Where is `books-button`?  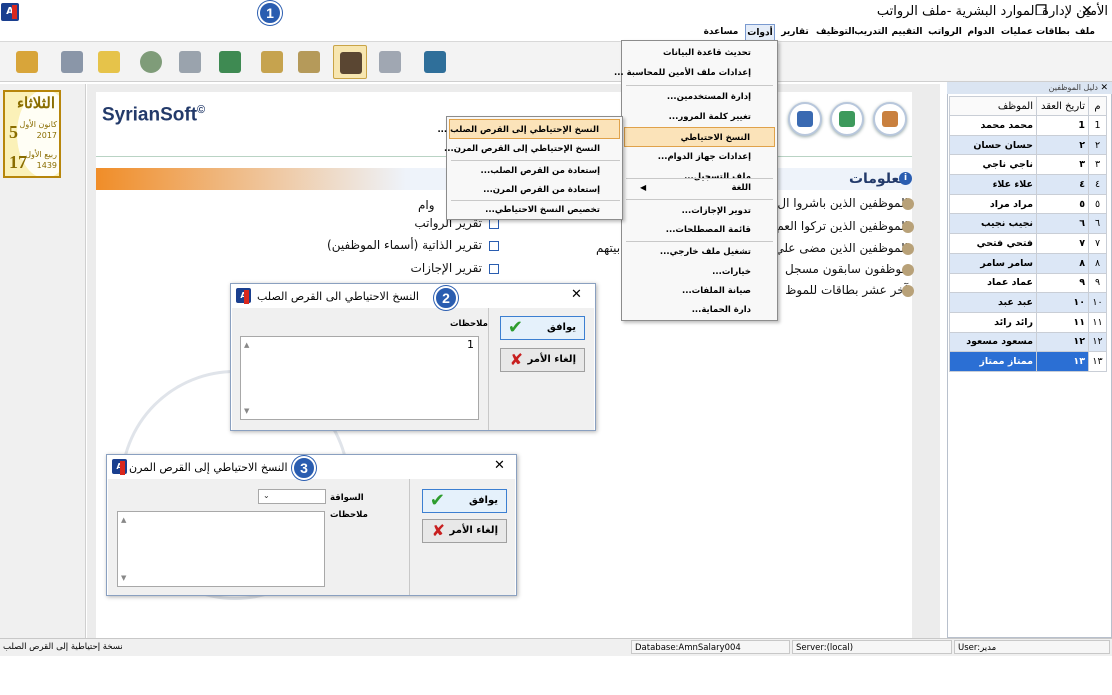 books-button is located at coordinates (272, 62).